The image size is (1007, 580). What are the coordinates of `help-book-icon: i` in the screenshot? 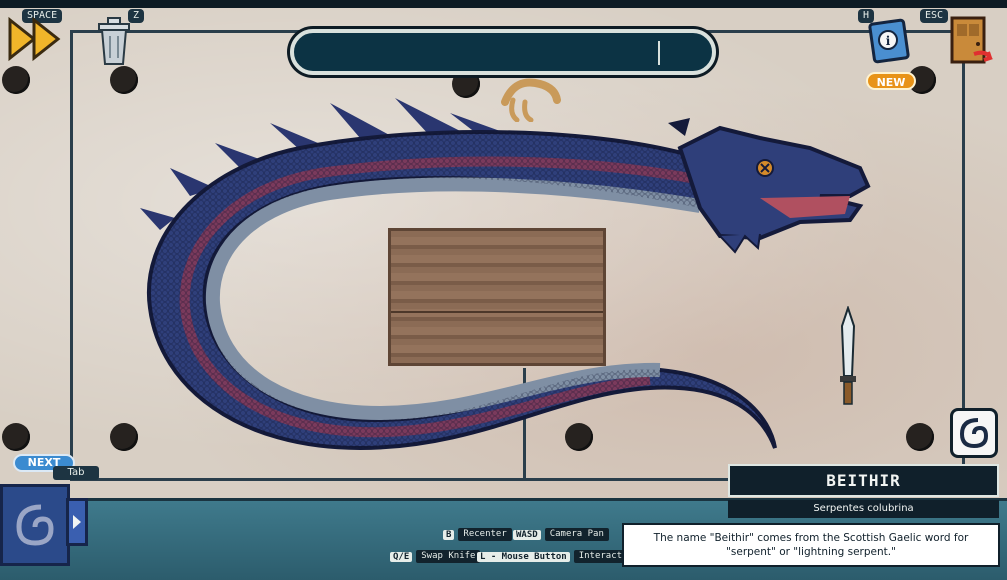 It's located at (889, 41).